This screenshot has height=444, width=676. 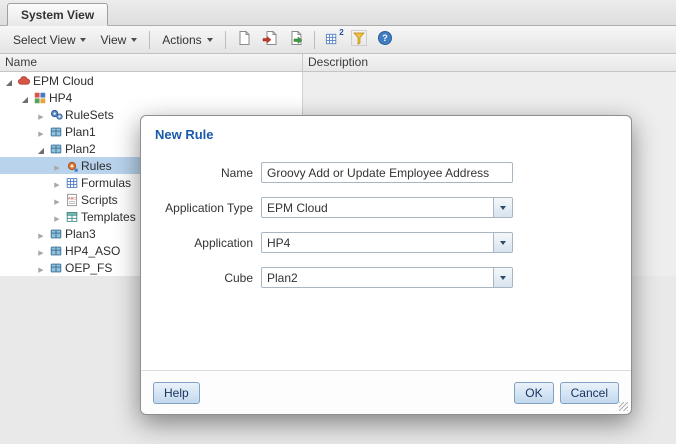 What do you see at coordinates (96, 165) in the screenshot?
I see `tree-node-label: Rules` at bounding box center [96, 165].